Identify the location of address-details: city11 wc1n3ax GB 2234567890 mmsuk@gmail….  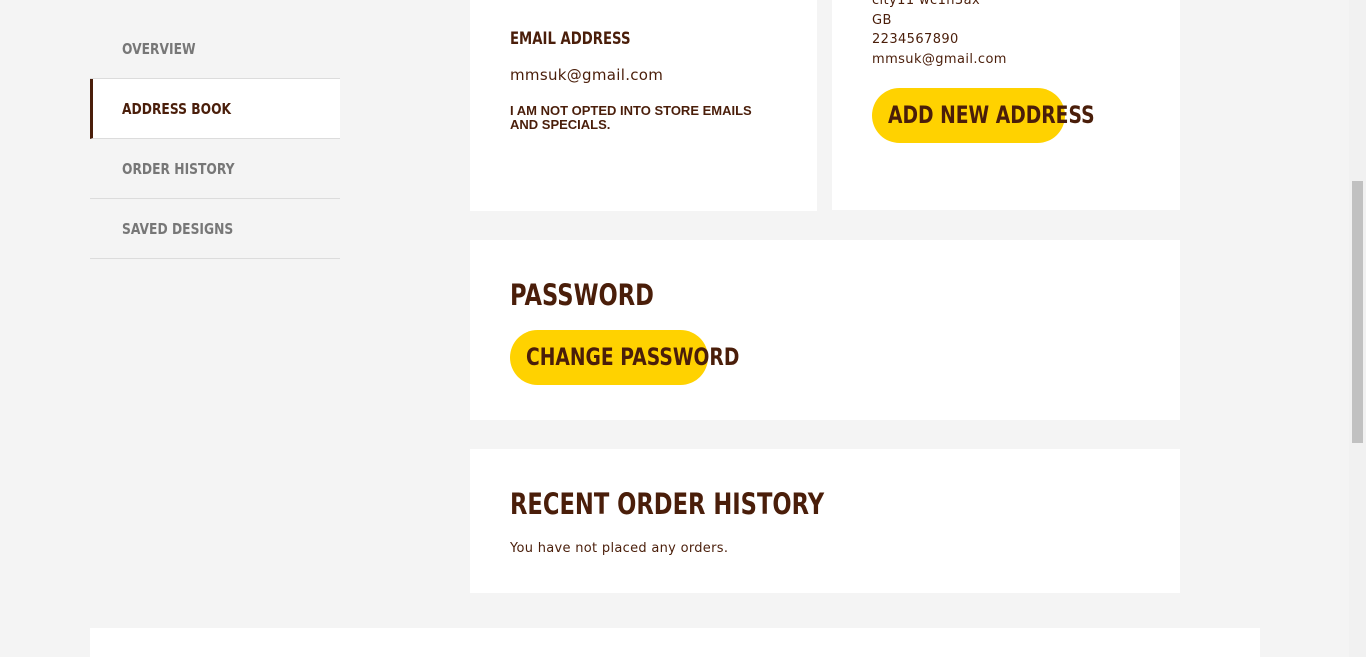
(939, 34).